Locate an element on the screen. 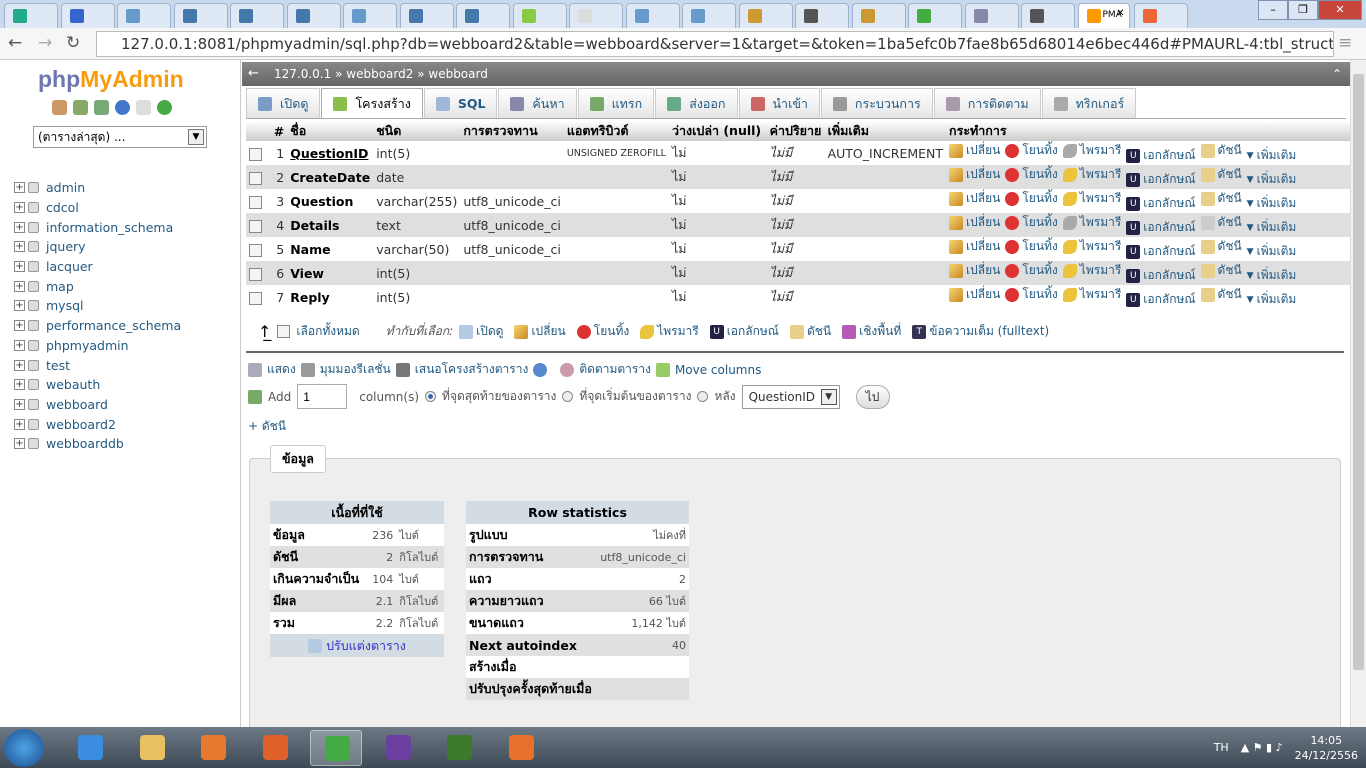  optimize-table-link: ปรับแต่งตาราง is located at coordinates (357, 645).